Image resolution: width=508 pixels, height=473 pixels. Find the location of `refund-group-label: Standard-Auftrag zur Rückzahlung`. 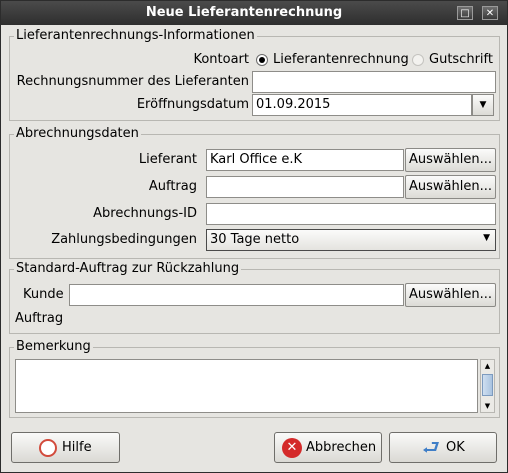

refund-group-label: Standard-Auftrag zur Rückzahlung is located at coordinates (128, 268).